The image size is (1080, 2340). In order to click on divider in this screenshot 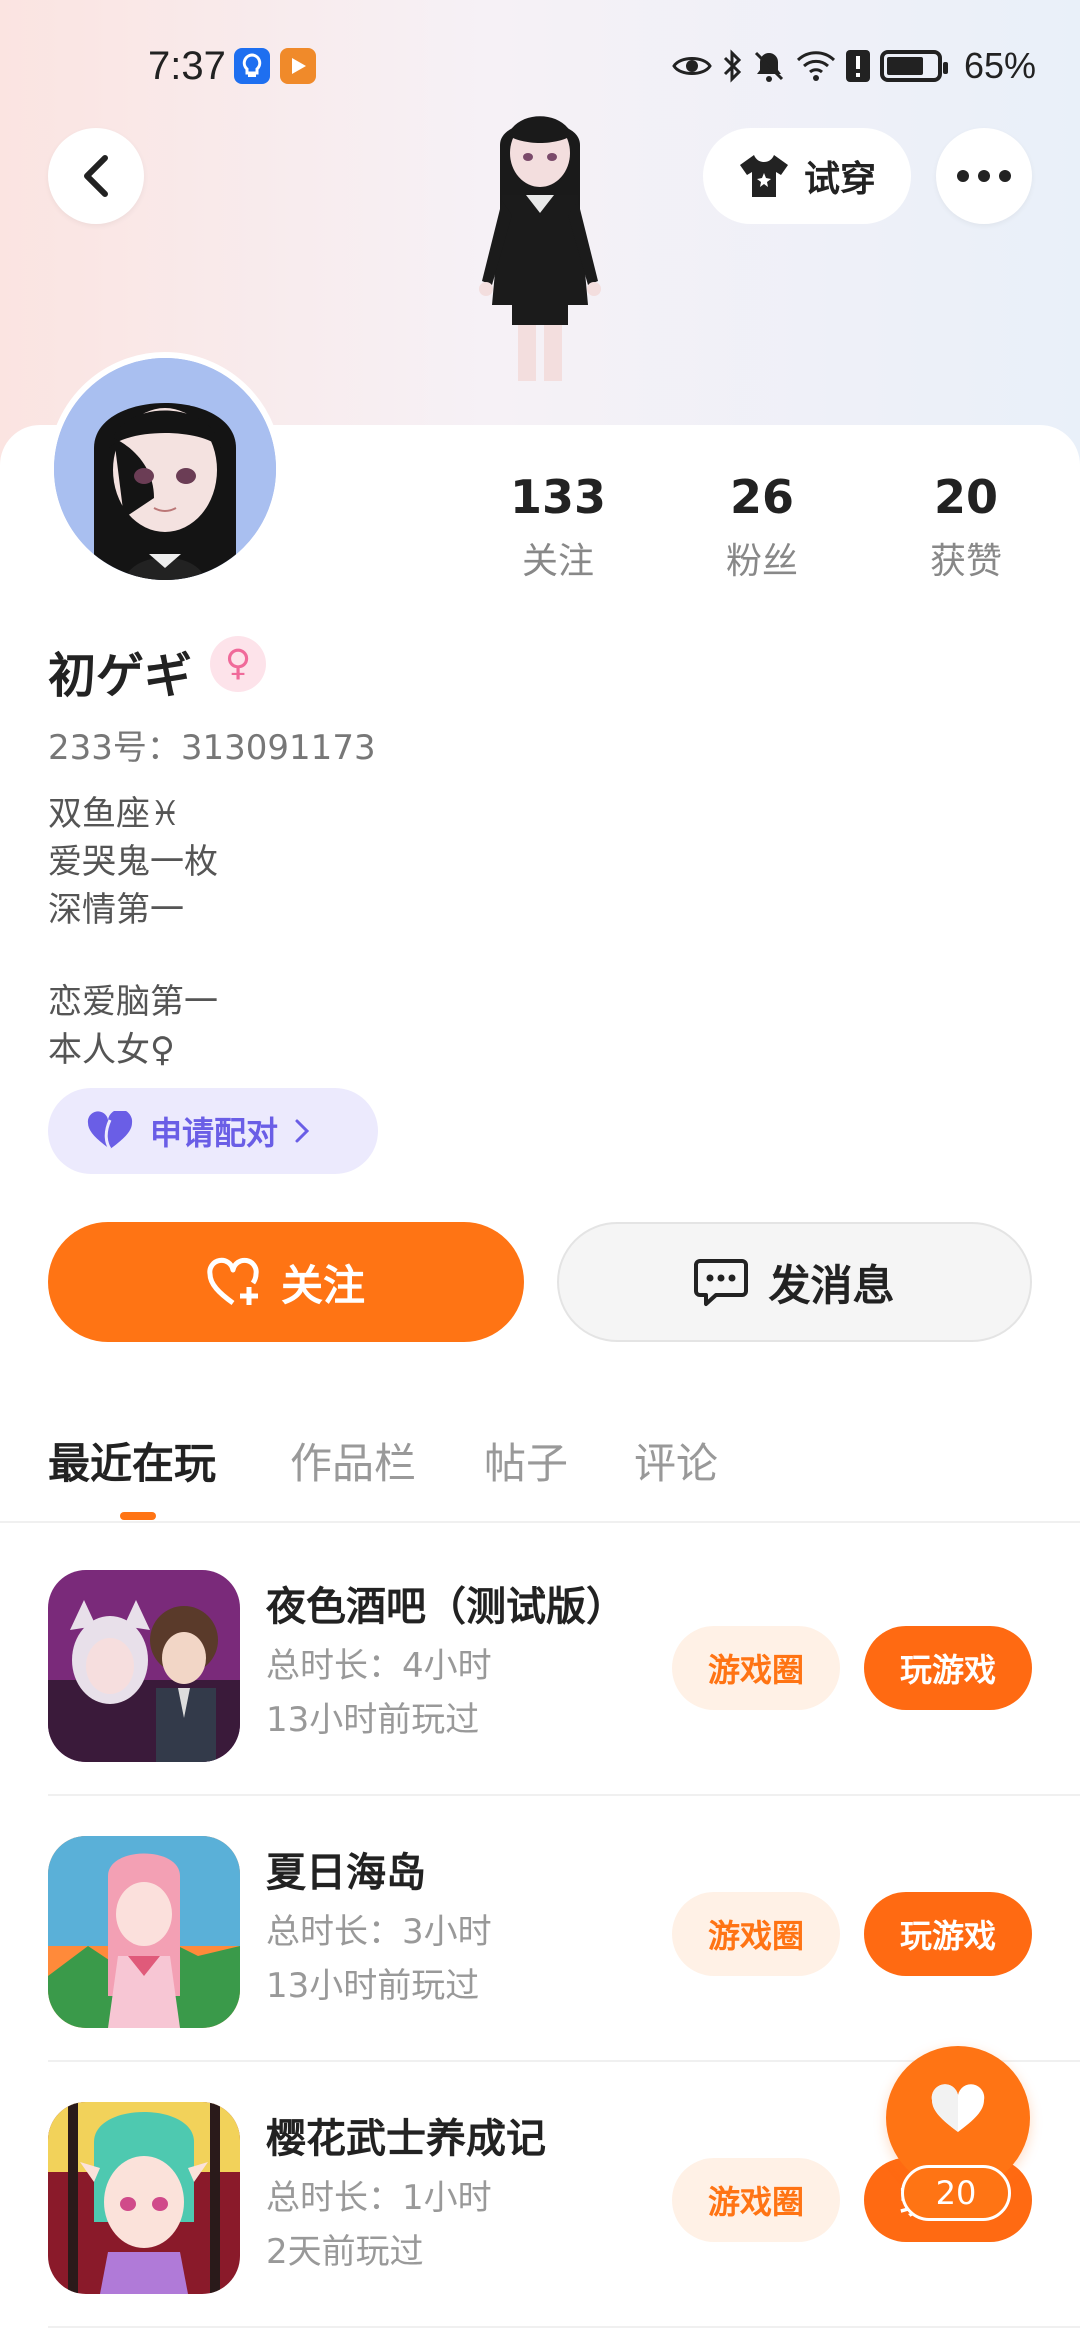, I will do `click(564, 2327)`.